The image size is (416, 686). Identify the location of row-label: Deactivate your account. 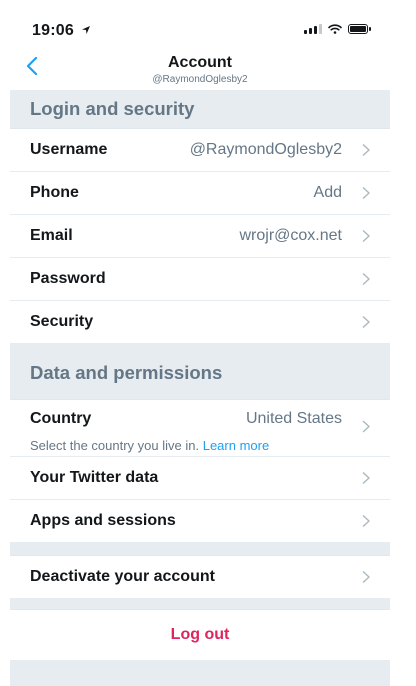
(122, 576).